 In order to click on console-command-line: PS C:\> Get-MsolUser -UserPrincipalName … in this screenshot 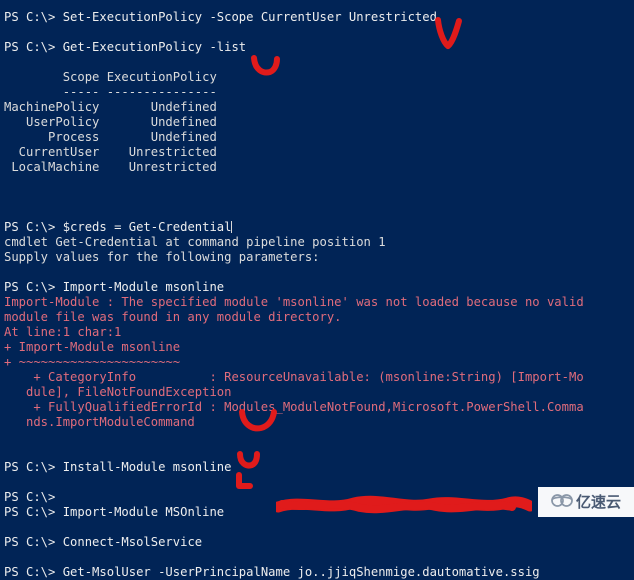, I will do `click(319, 572)`.